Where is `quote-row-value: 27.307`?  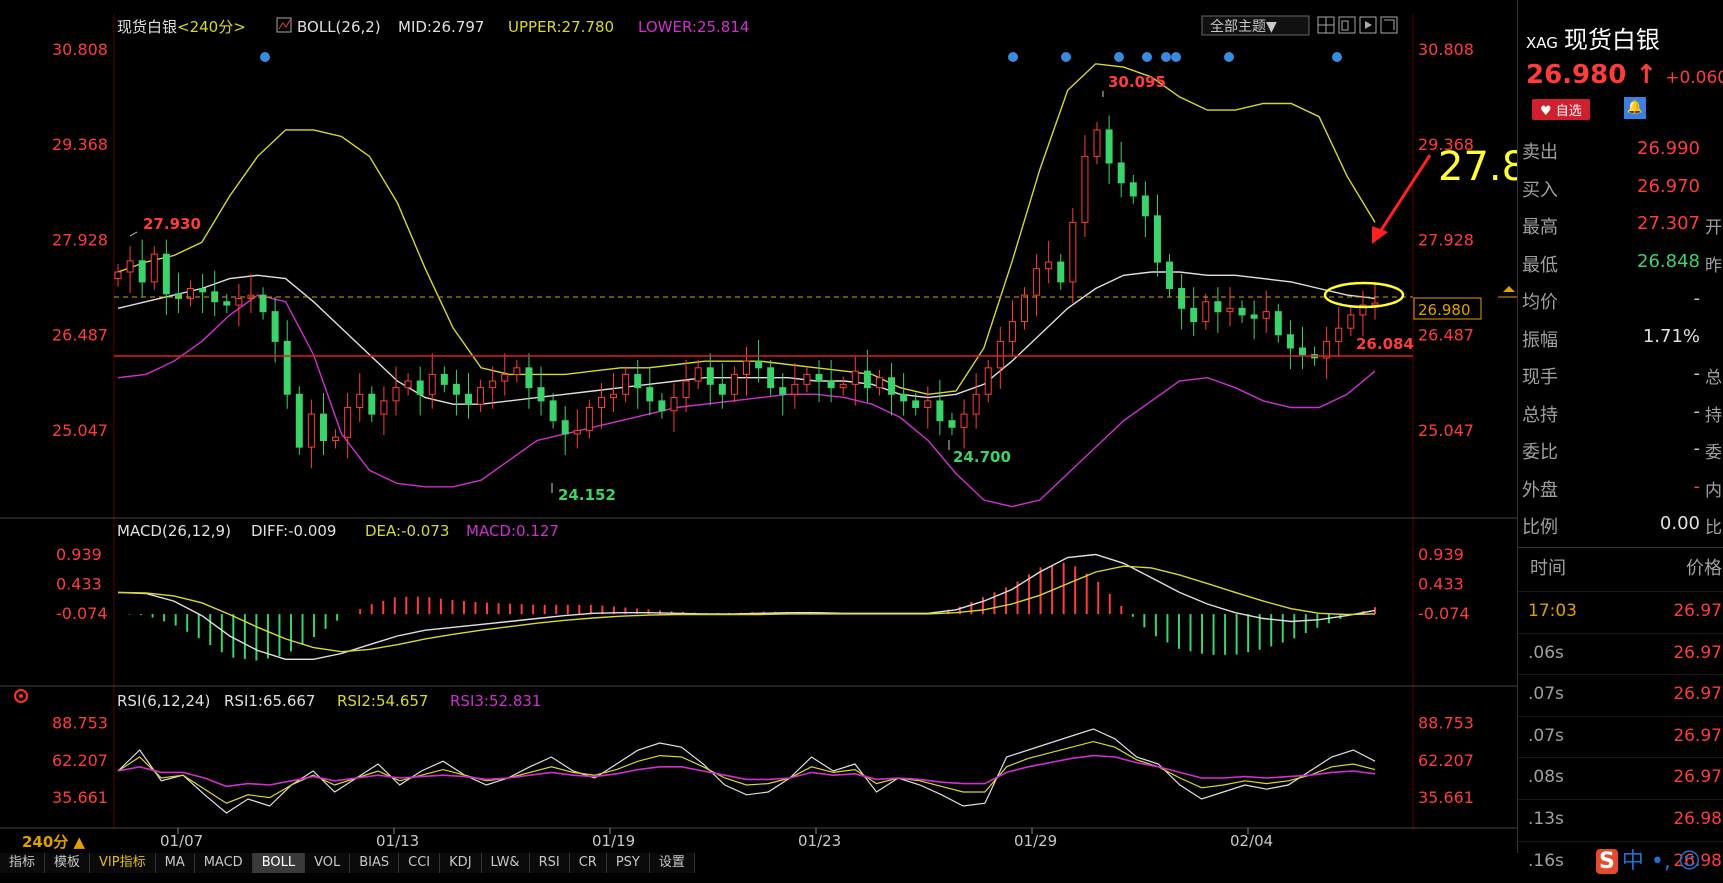
quote-row-value: 27.307 is located at coordinates (1668, 223).